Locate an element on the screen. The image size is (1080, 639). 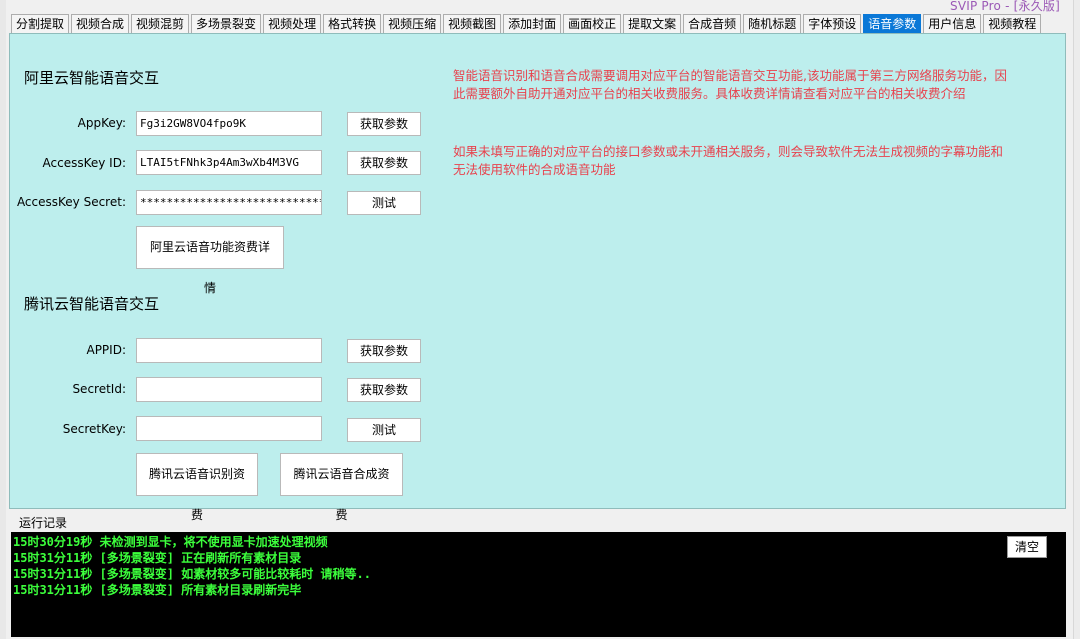
tab-format-convert: 格式转换 is located at coordinates (352, 23).